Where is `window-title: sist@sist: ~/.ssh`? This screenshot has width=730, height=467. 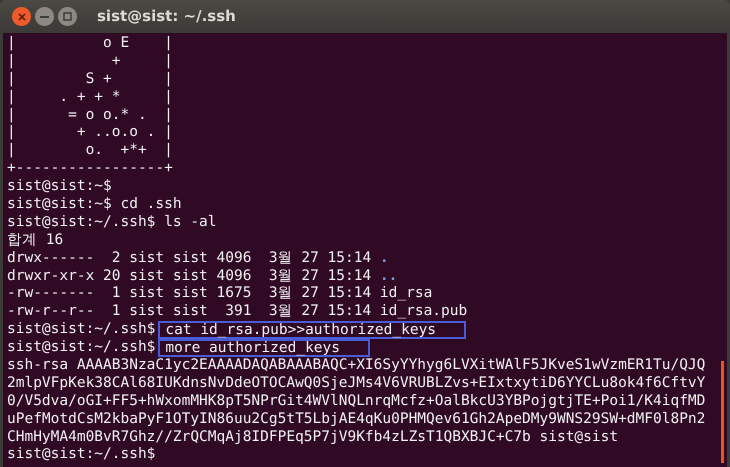 window-title: sist@sist: ~/.ssh is located at coordinates (166, 17).